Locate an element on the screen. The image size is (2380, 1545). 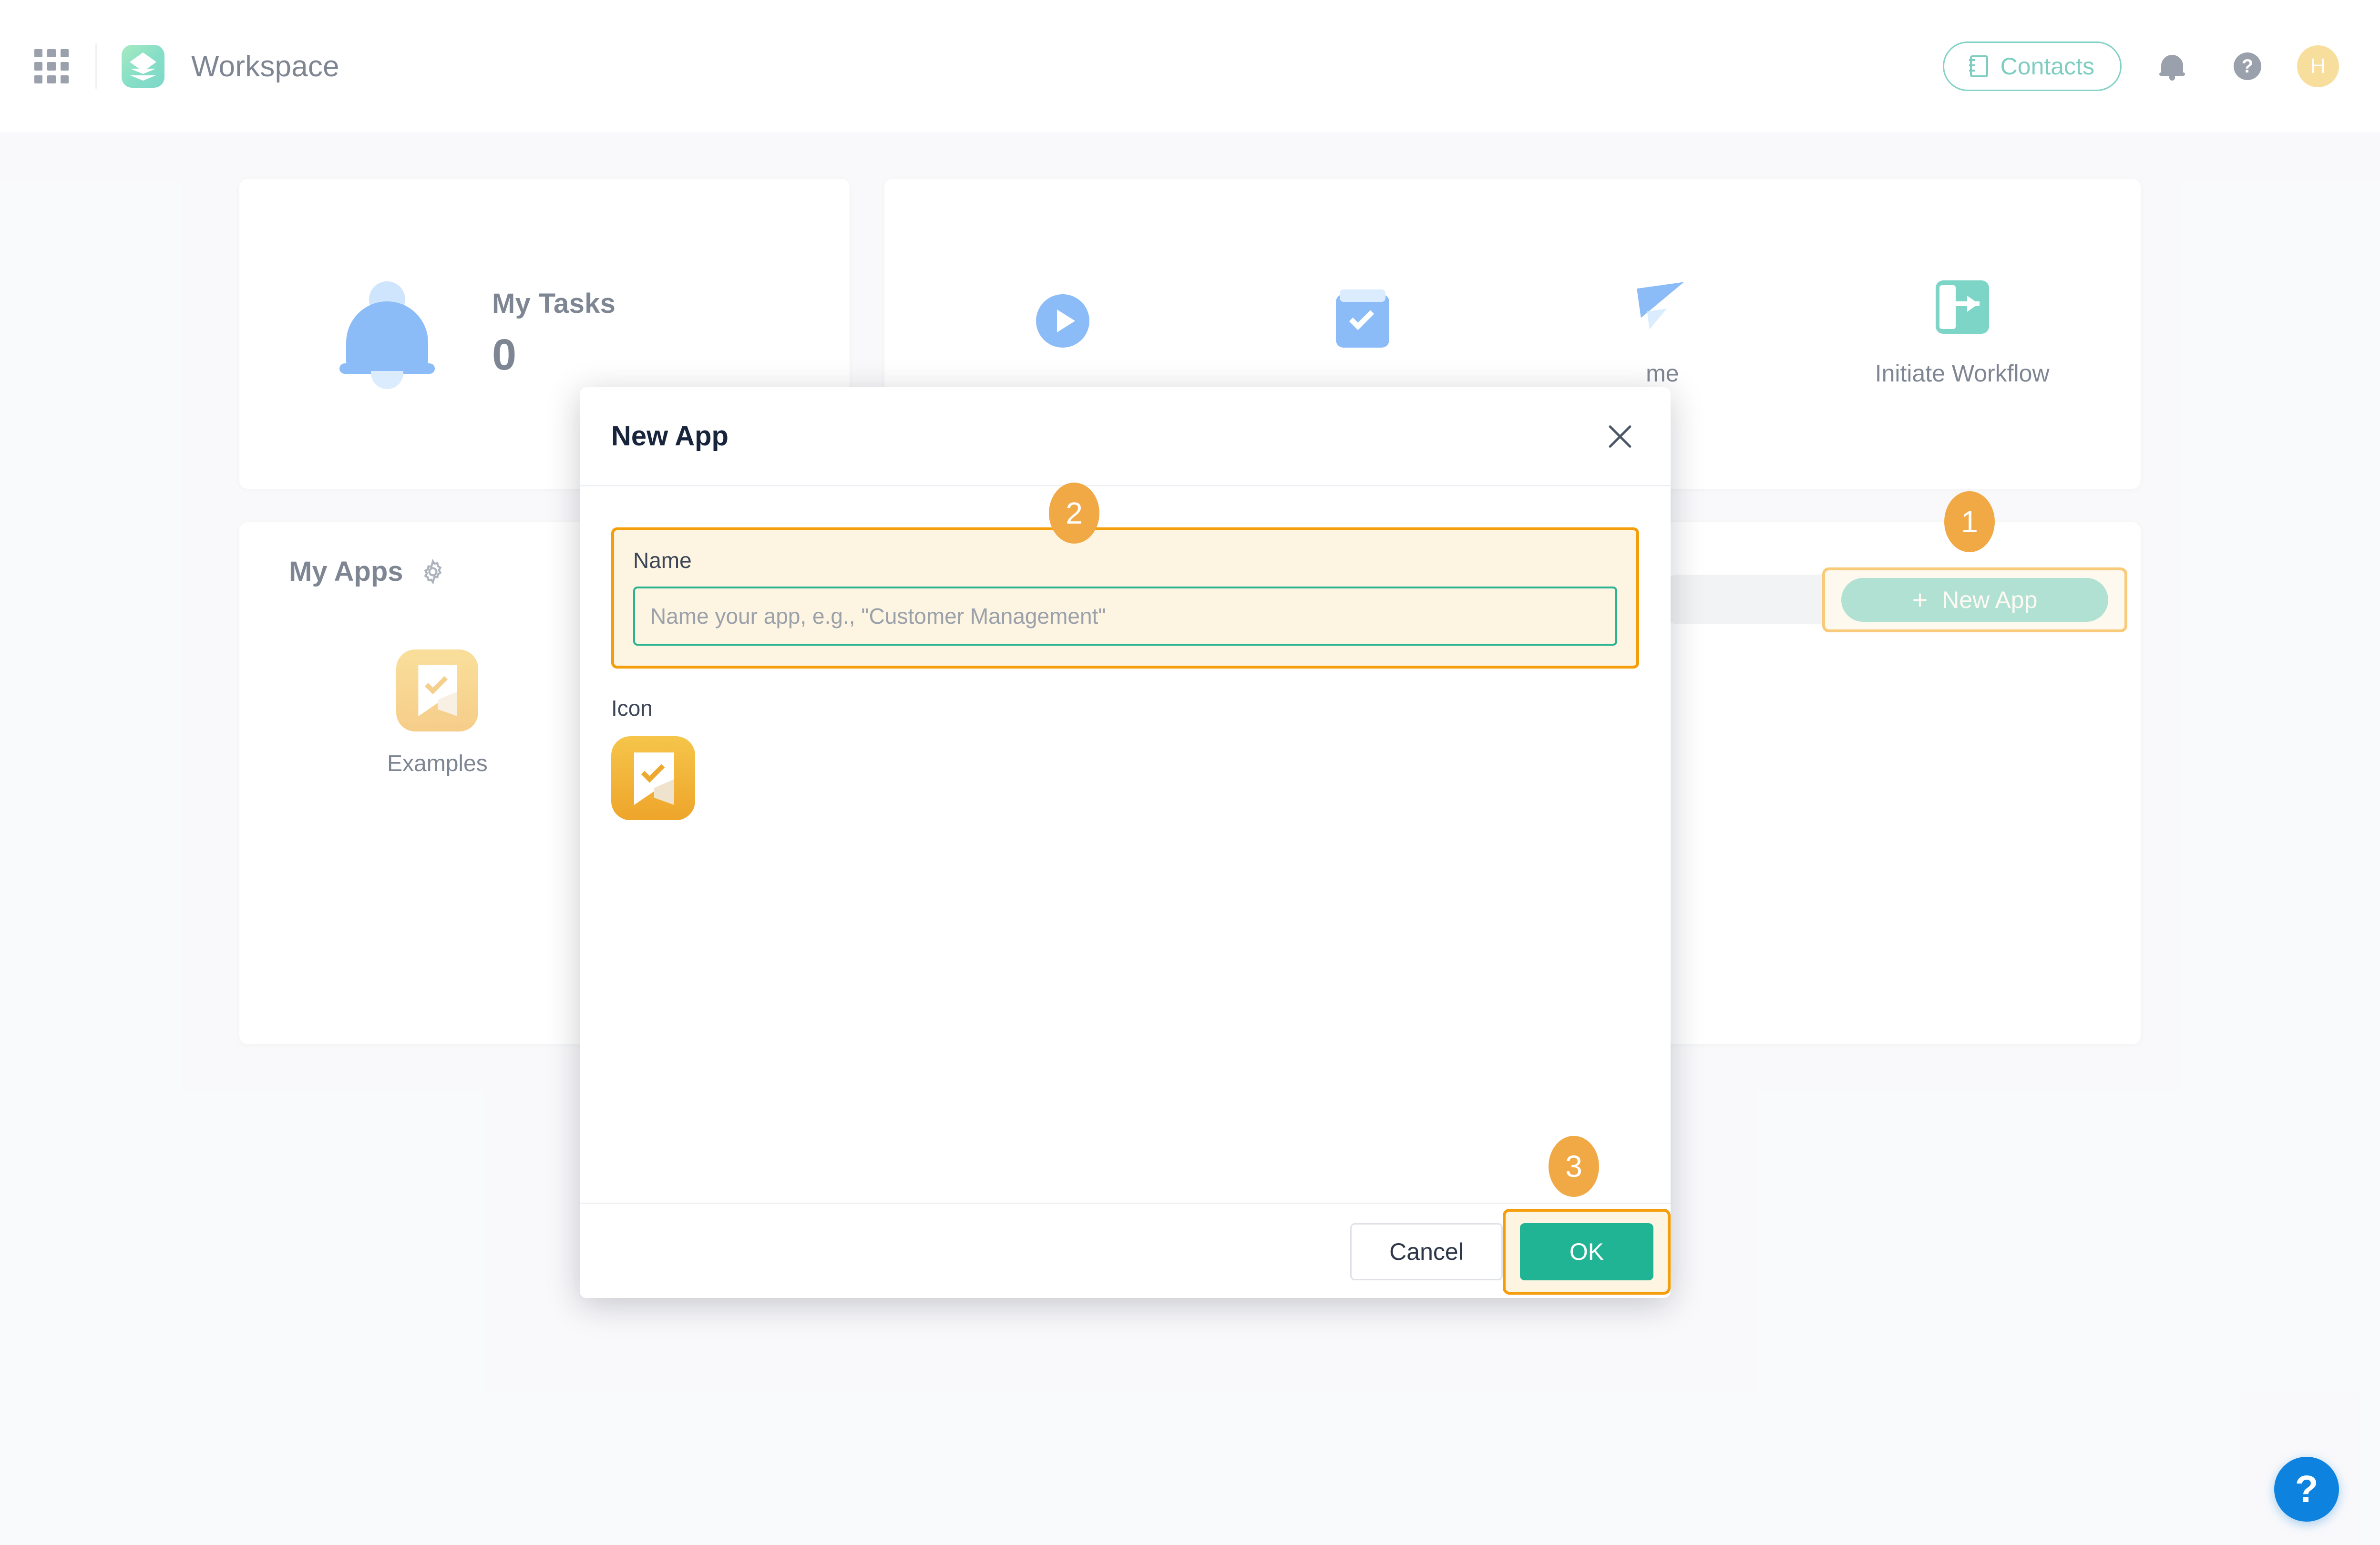
dialog-title: New App is located at coordinates (669, 436).